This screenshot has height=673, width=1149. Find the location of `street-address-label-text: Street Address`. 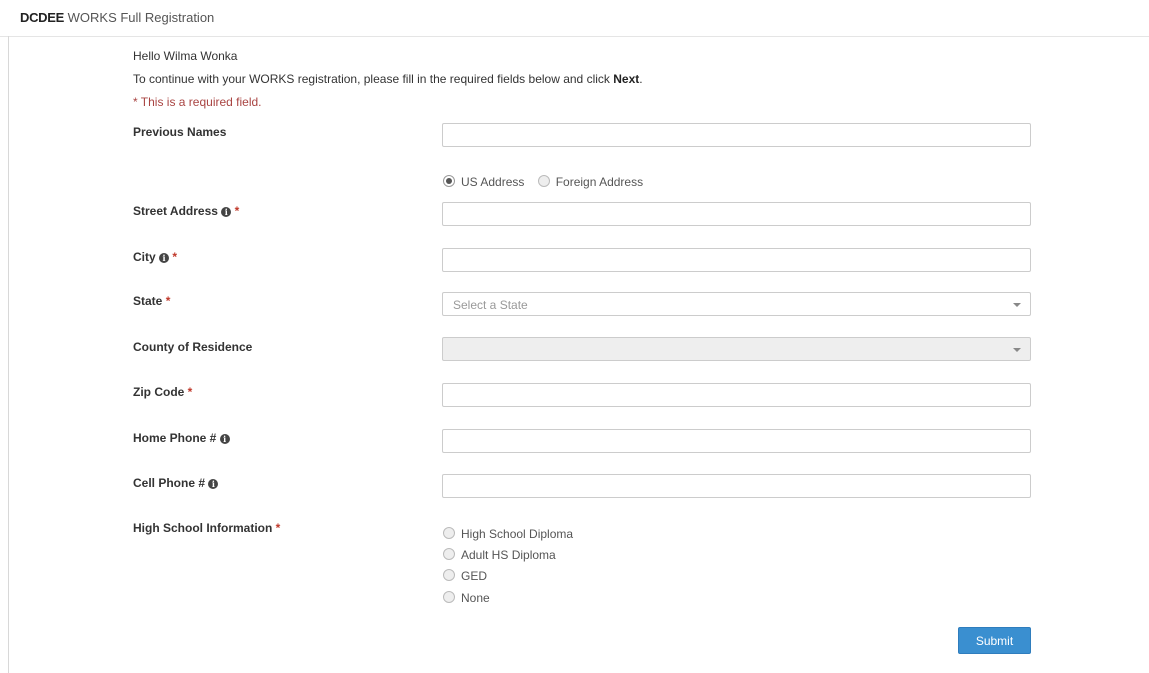

street-address-label-text: Street Address is located at coordinates (175, 211).